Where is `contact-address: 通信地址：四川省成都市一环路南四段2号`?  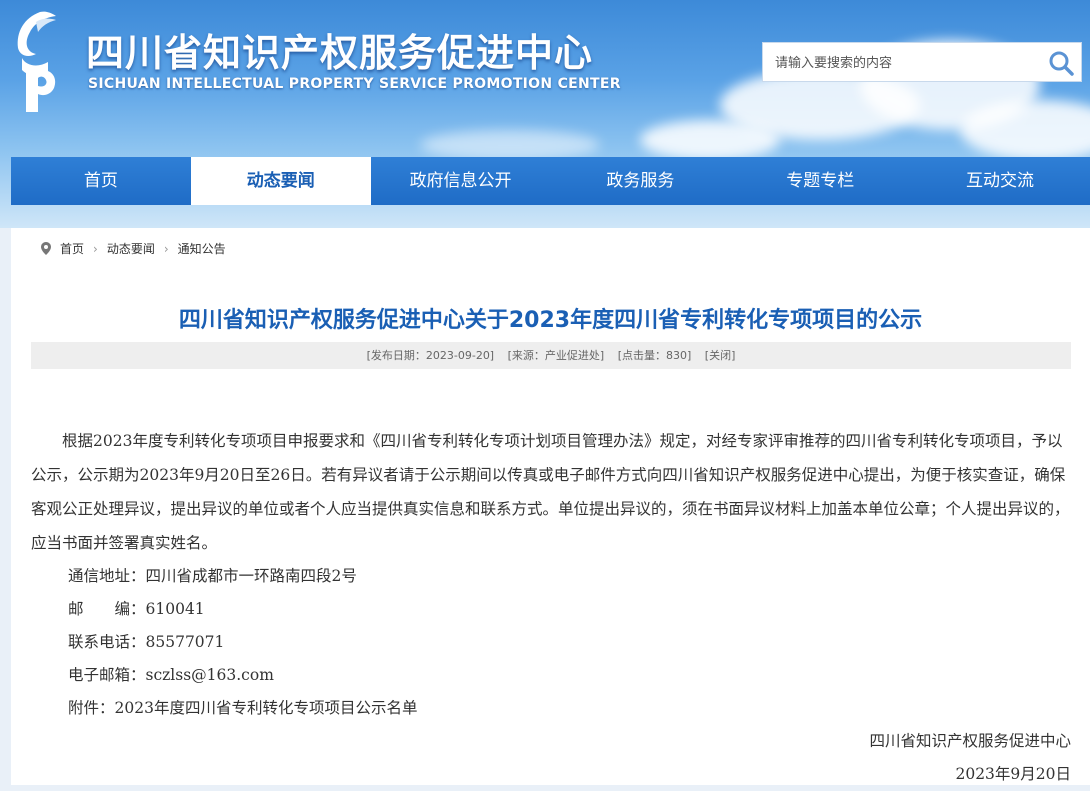
contact-address: 通信地址：四川省成都市一环路南四段2号 is located at coordinates (212, 576).